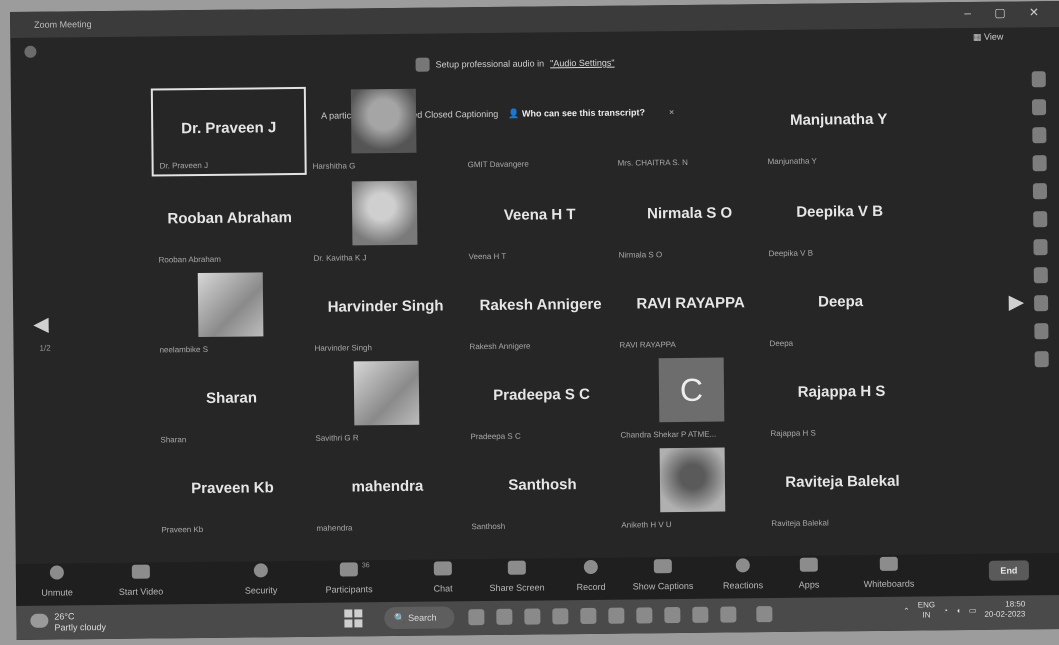 This screenshot has width=1059, height=645. I want to click on file-explorer-icon, so click(532, 616).